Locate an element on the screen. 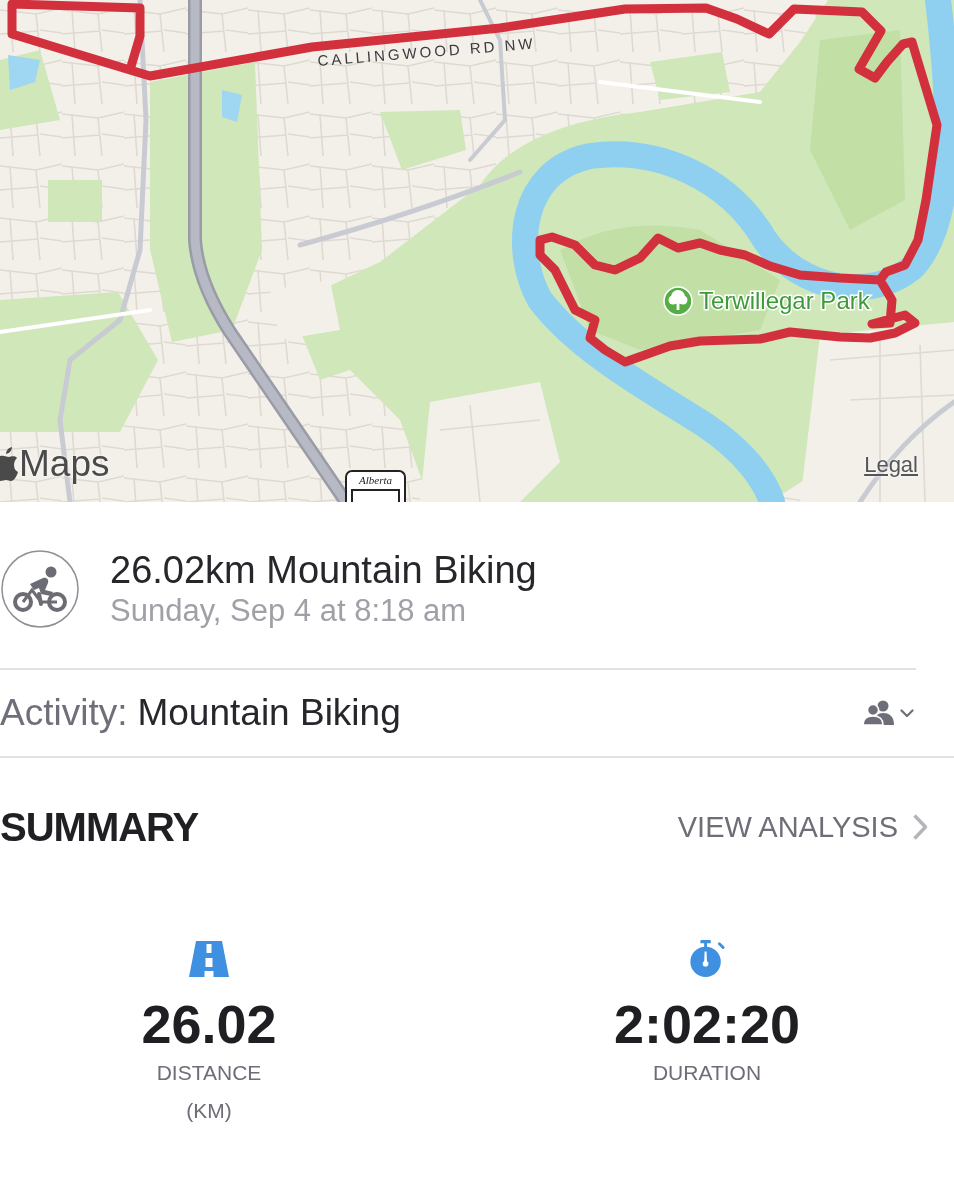  highway-shield: Alberta is located at coordinates (375, 486).